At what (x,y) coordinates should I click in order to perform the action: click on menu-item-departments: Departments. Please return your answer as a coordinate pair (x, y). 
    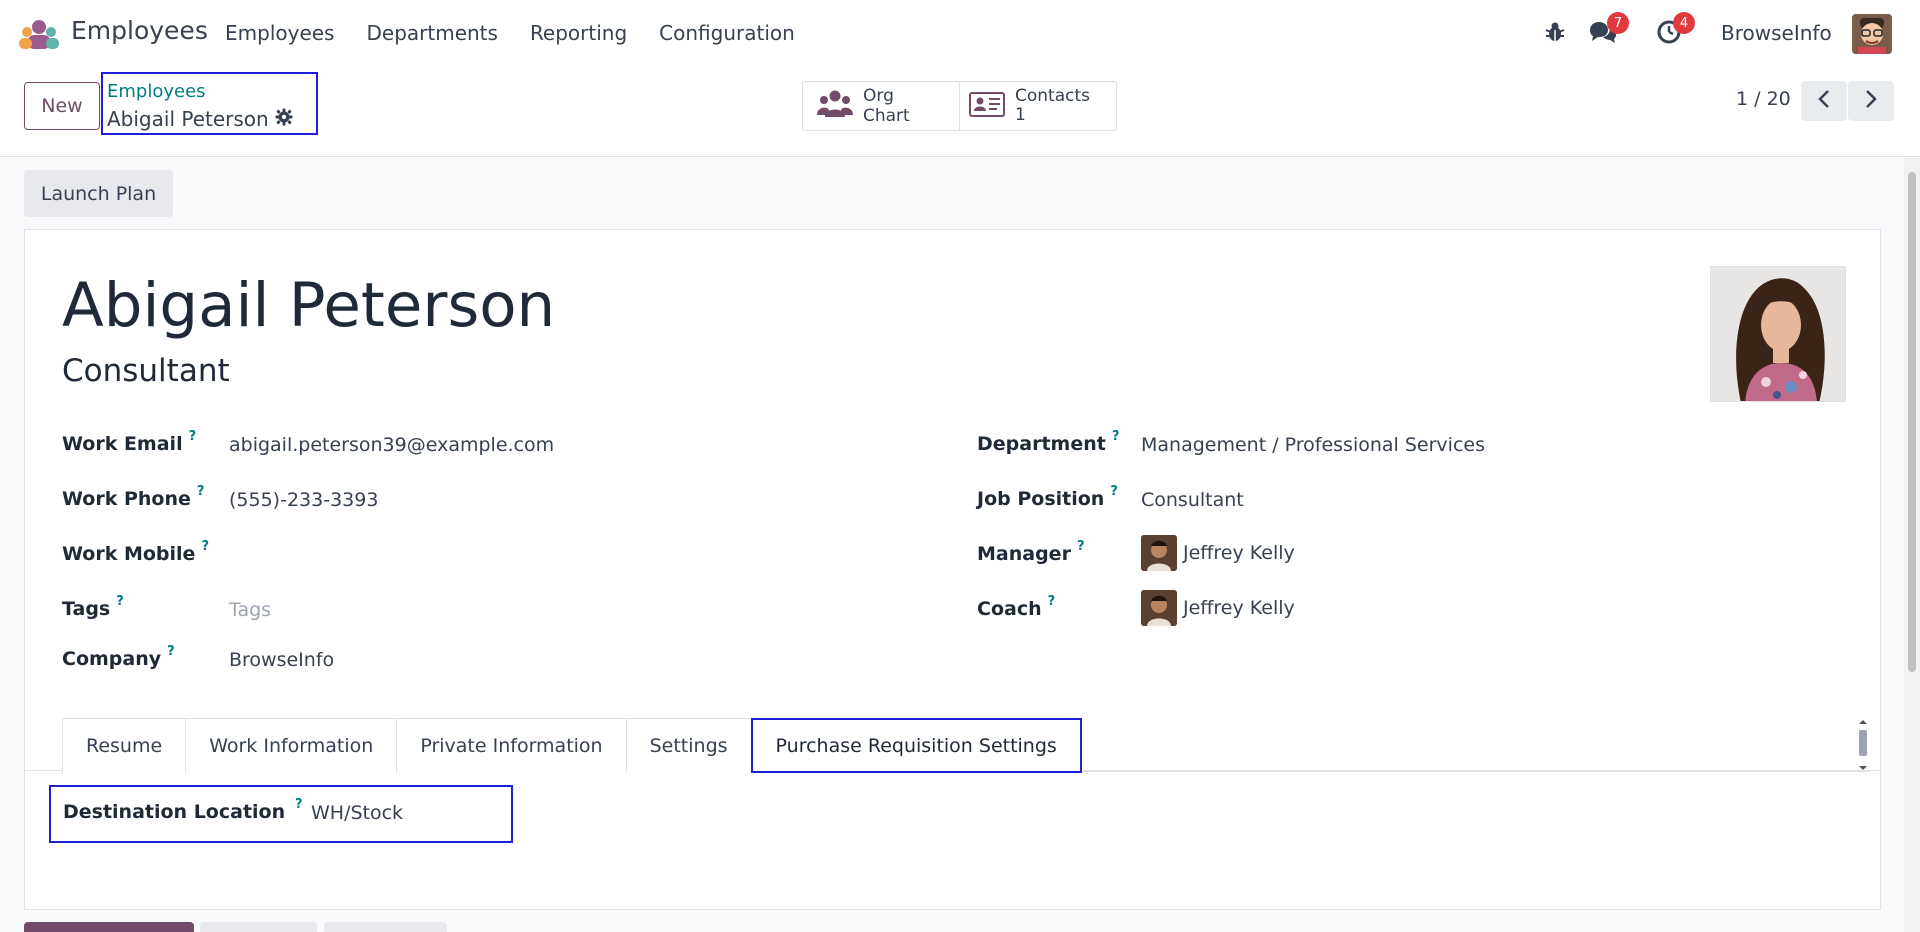
    Looking at the image, I should click on (431, 33).